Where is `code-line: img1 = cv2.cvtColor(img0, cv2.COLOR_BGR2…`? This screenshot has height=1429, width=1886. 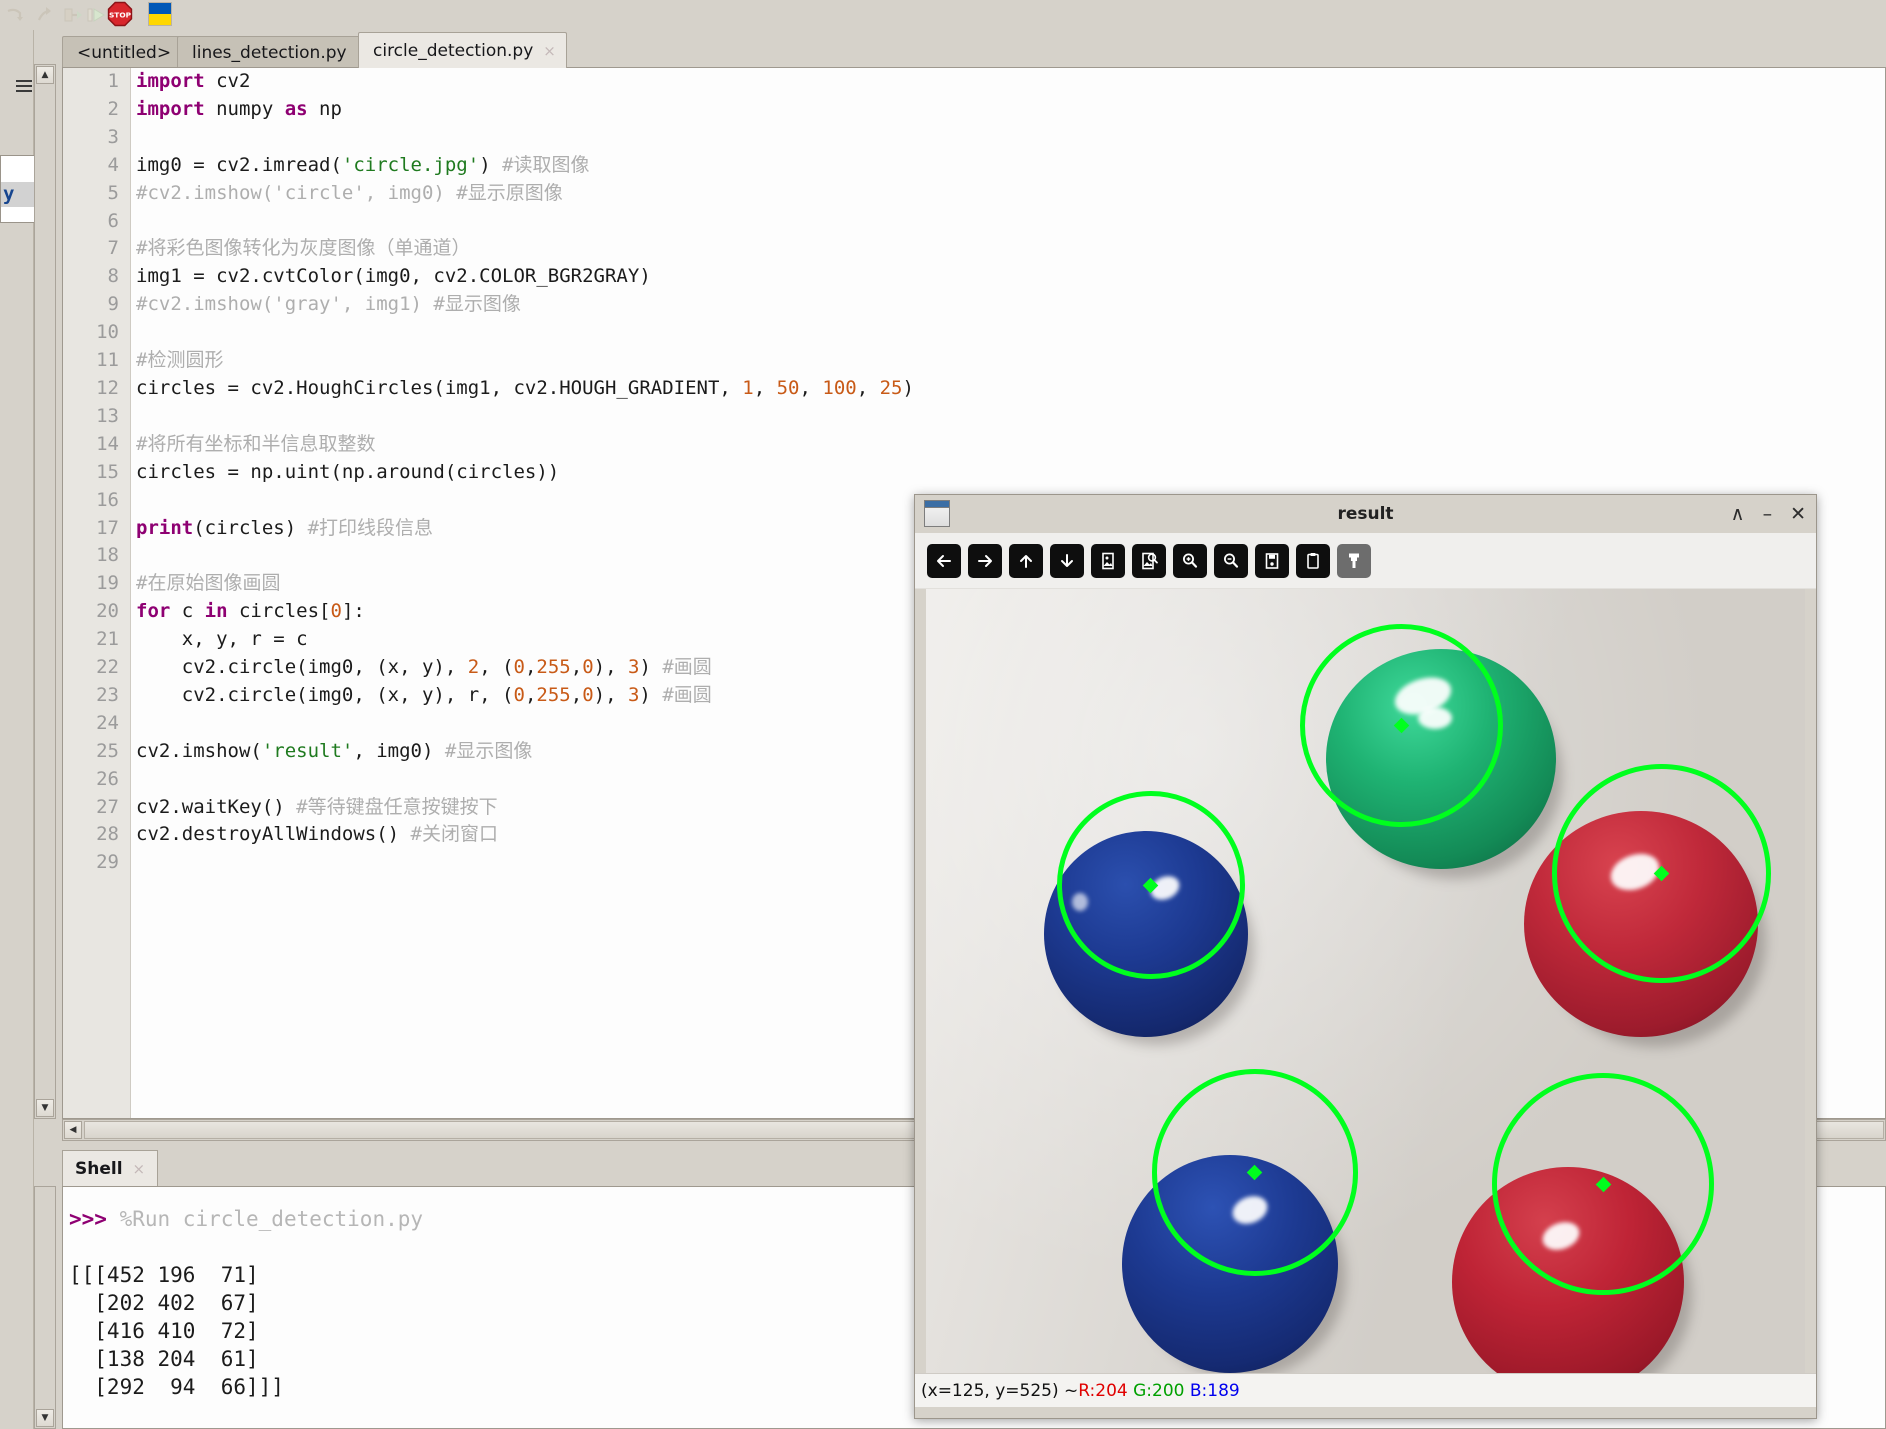
code-line: img1 = cv2.cvtColor(img0, cv2.COLOR_BGR2… is located at coordinates (1010, 277).